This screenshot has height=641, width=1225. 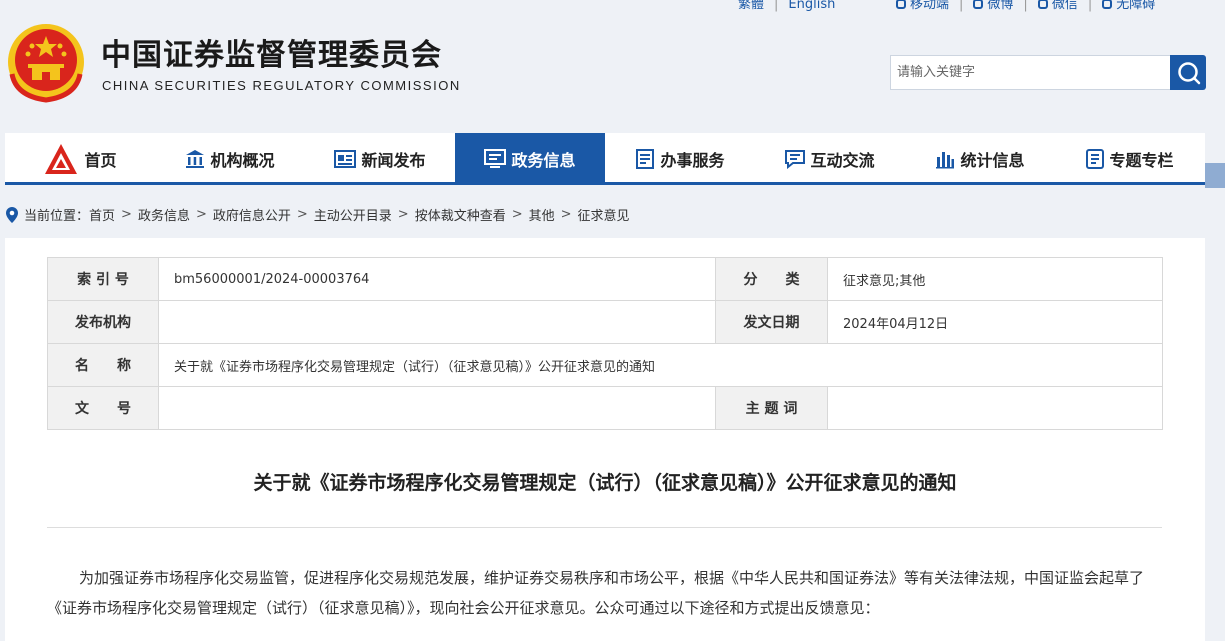 I want to click on date-value: 2024年04月12日, so click(x=995, y=322).